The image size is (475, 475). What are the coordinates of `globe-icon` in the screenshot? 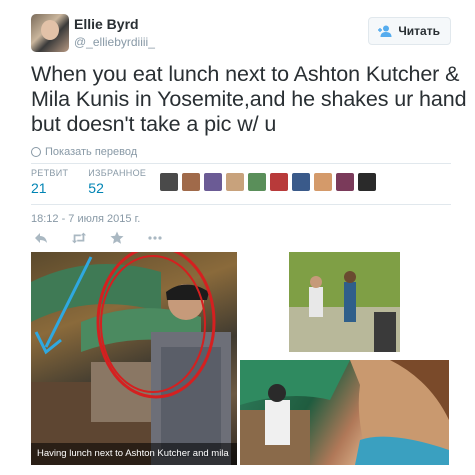 It's located at (36, 152).